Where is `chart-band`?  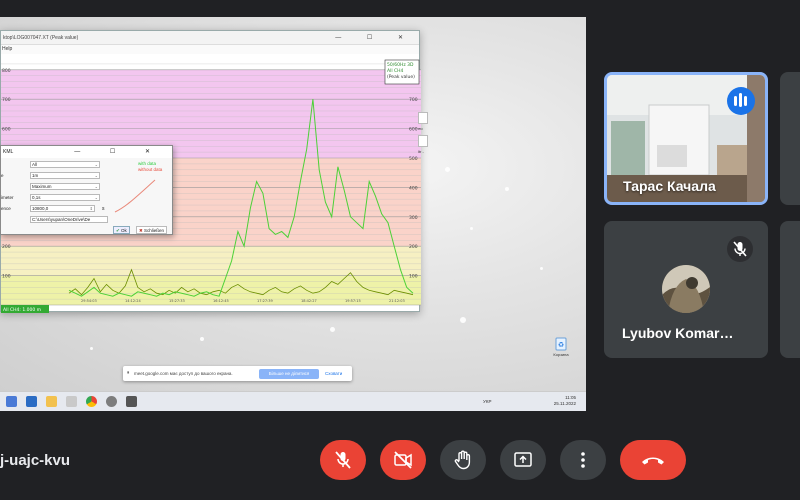
chart-band is located at coordinates (211, 261).